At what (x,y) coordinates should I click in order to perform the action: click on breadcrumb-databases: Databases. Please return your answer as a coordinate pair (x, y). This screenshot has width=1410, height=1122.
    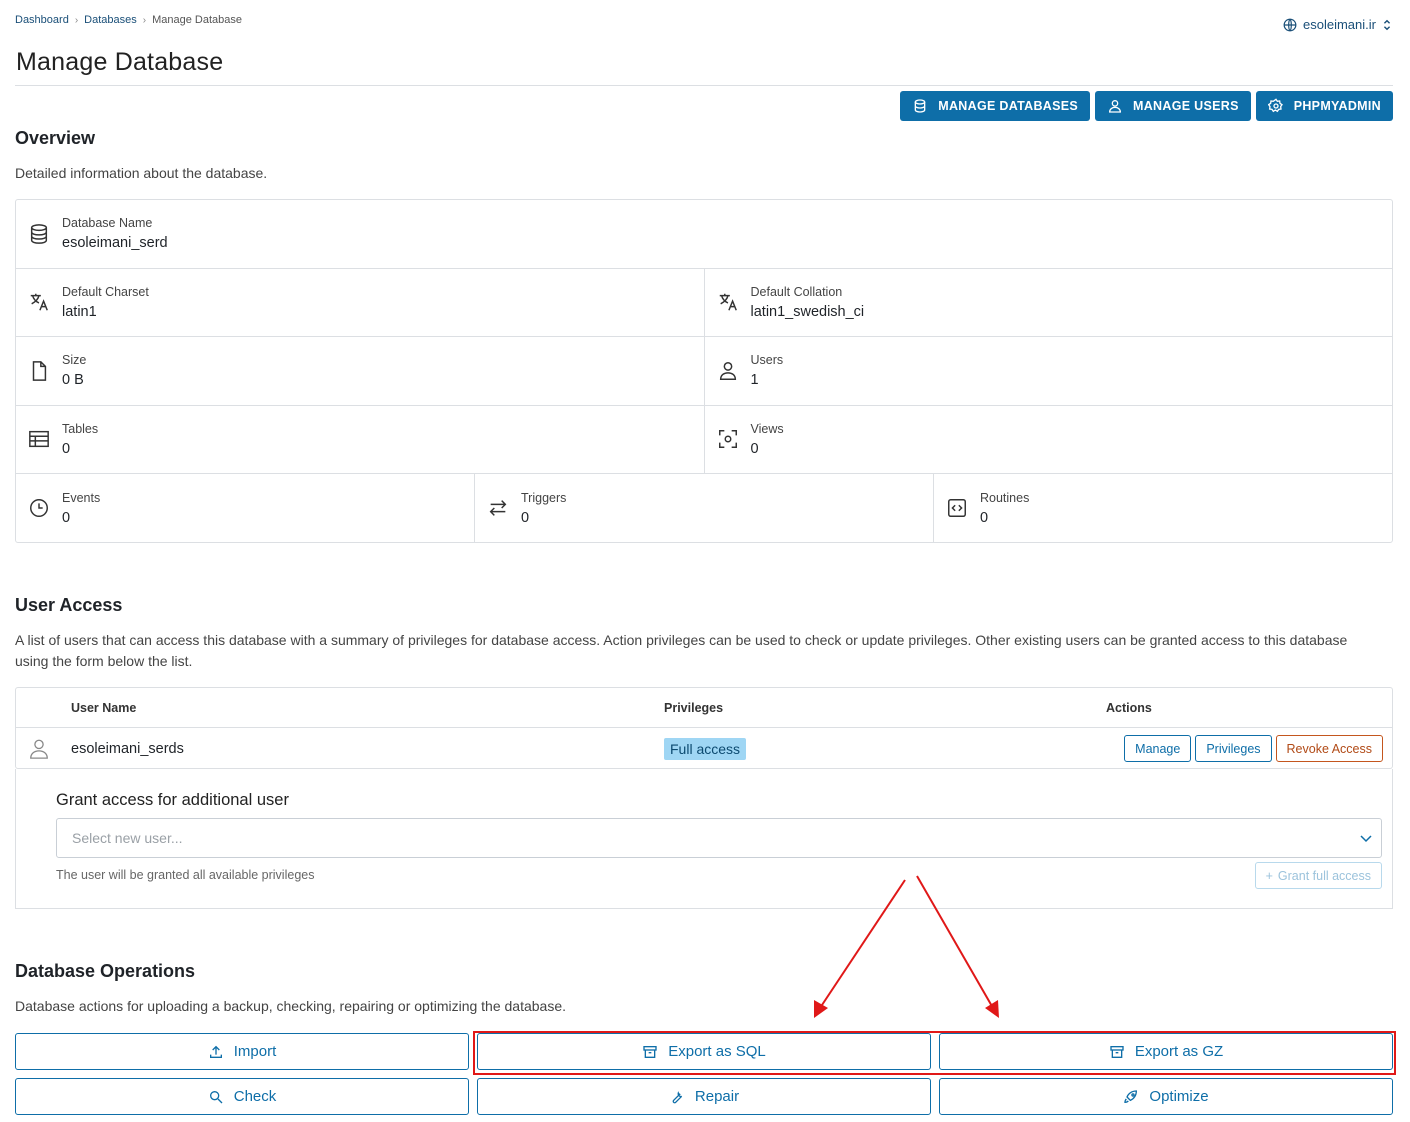
    Looking at the image, I should click on (110, 20).